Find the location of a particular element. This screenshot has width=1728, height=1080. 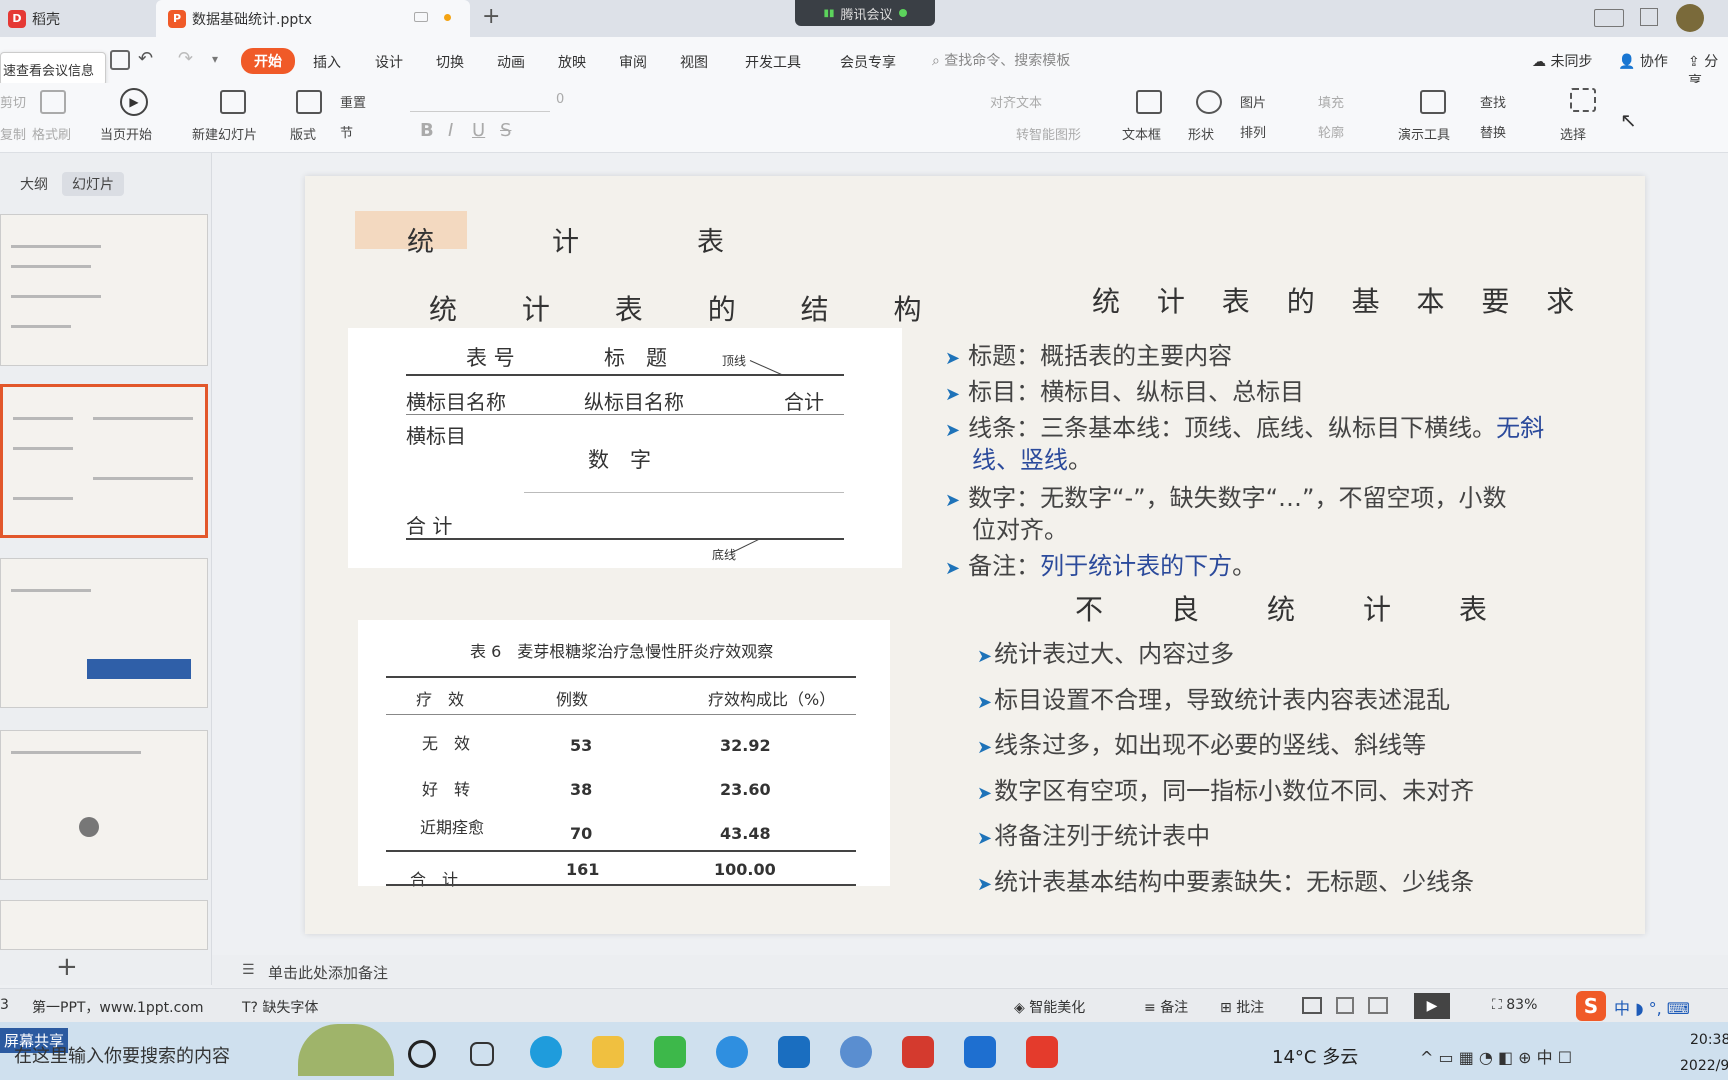

tencent-meeting-bar: ▮▮ 腾讯会议 is located at coordinates (865, 13).